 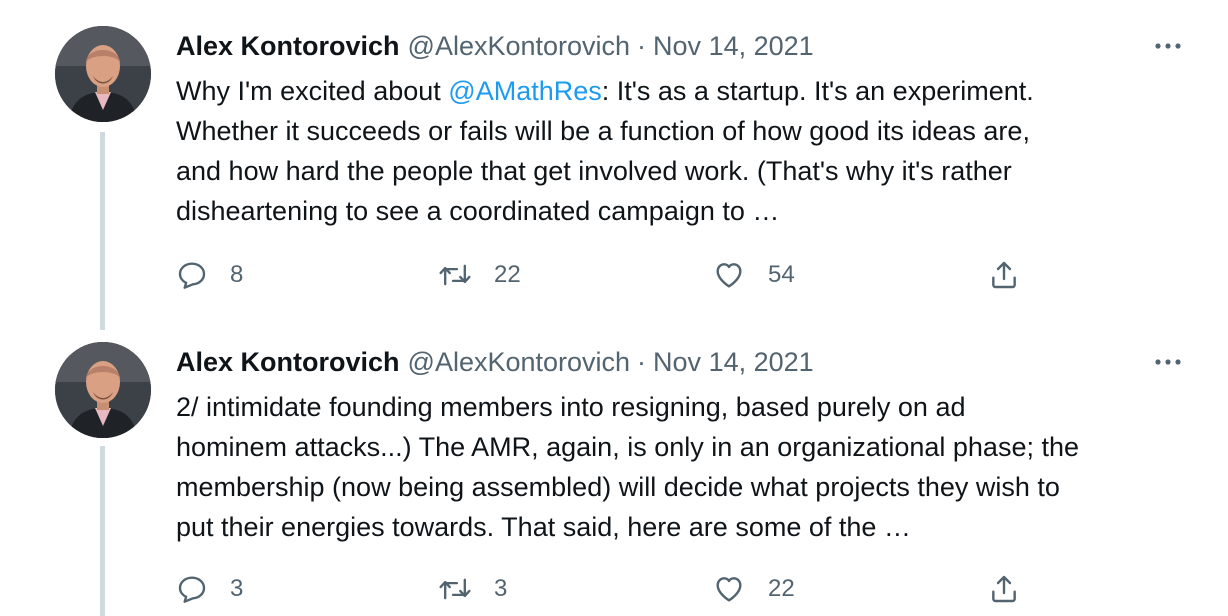 I want to click on like-button: 54, so click(x=753, y=275).